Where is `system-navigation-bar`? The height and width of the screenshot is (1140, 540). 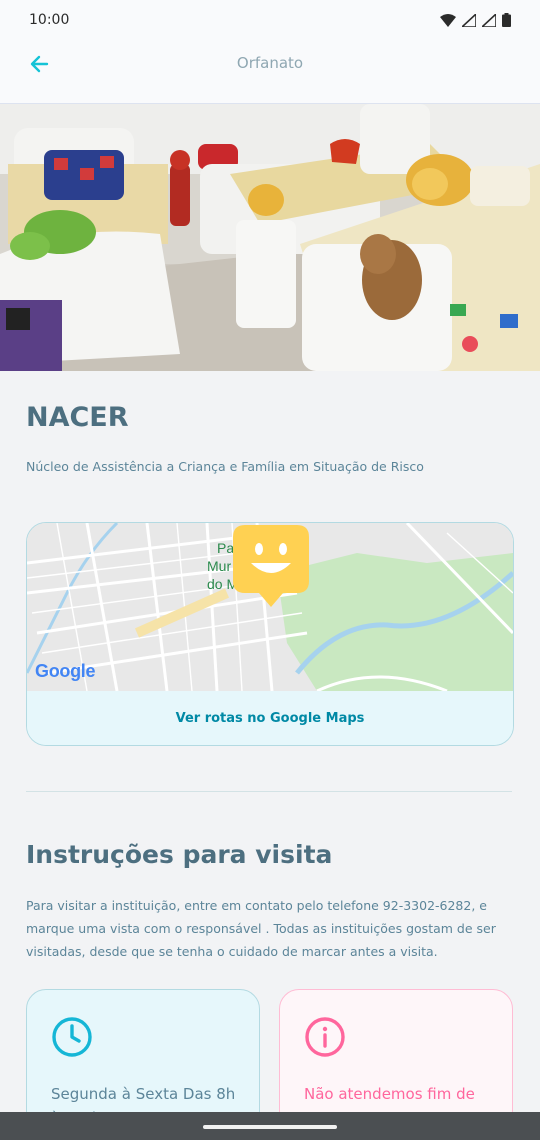
system-navigation-bar is located at coordinates (270, 1126).